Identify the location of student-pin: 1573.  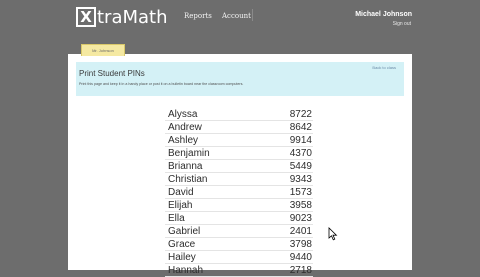
(300, 192).